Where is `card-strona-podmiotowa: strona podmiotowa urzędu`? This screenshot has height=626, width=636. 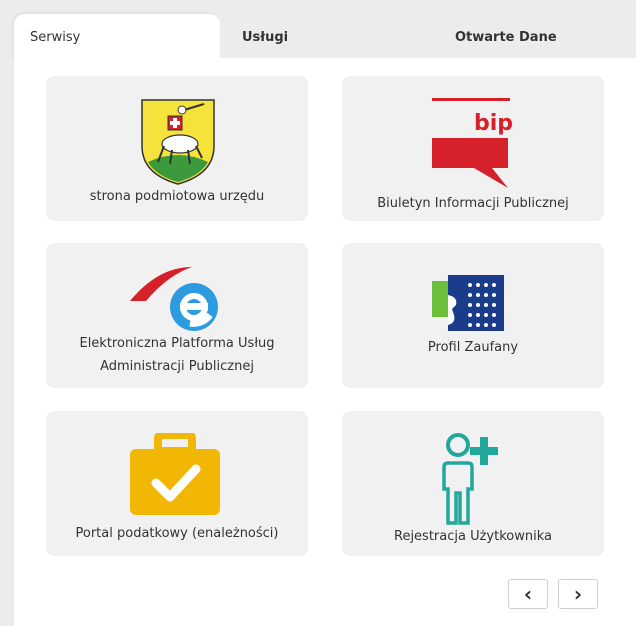
card-strona-podmiotowa: strona podmiotowa urzędu is located at coordinates (177, 148).